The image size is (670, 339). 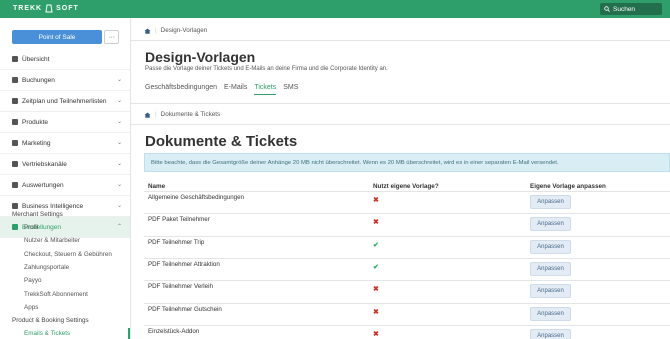 I want to click on search-icon, so click(x=607, y=9).